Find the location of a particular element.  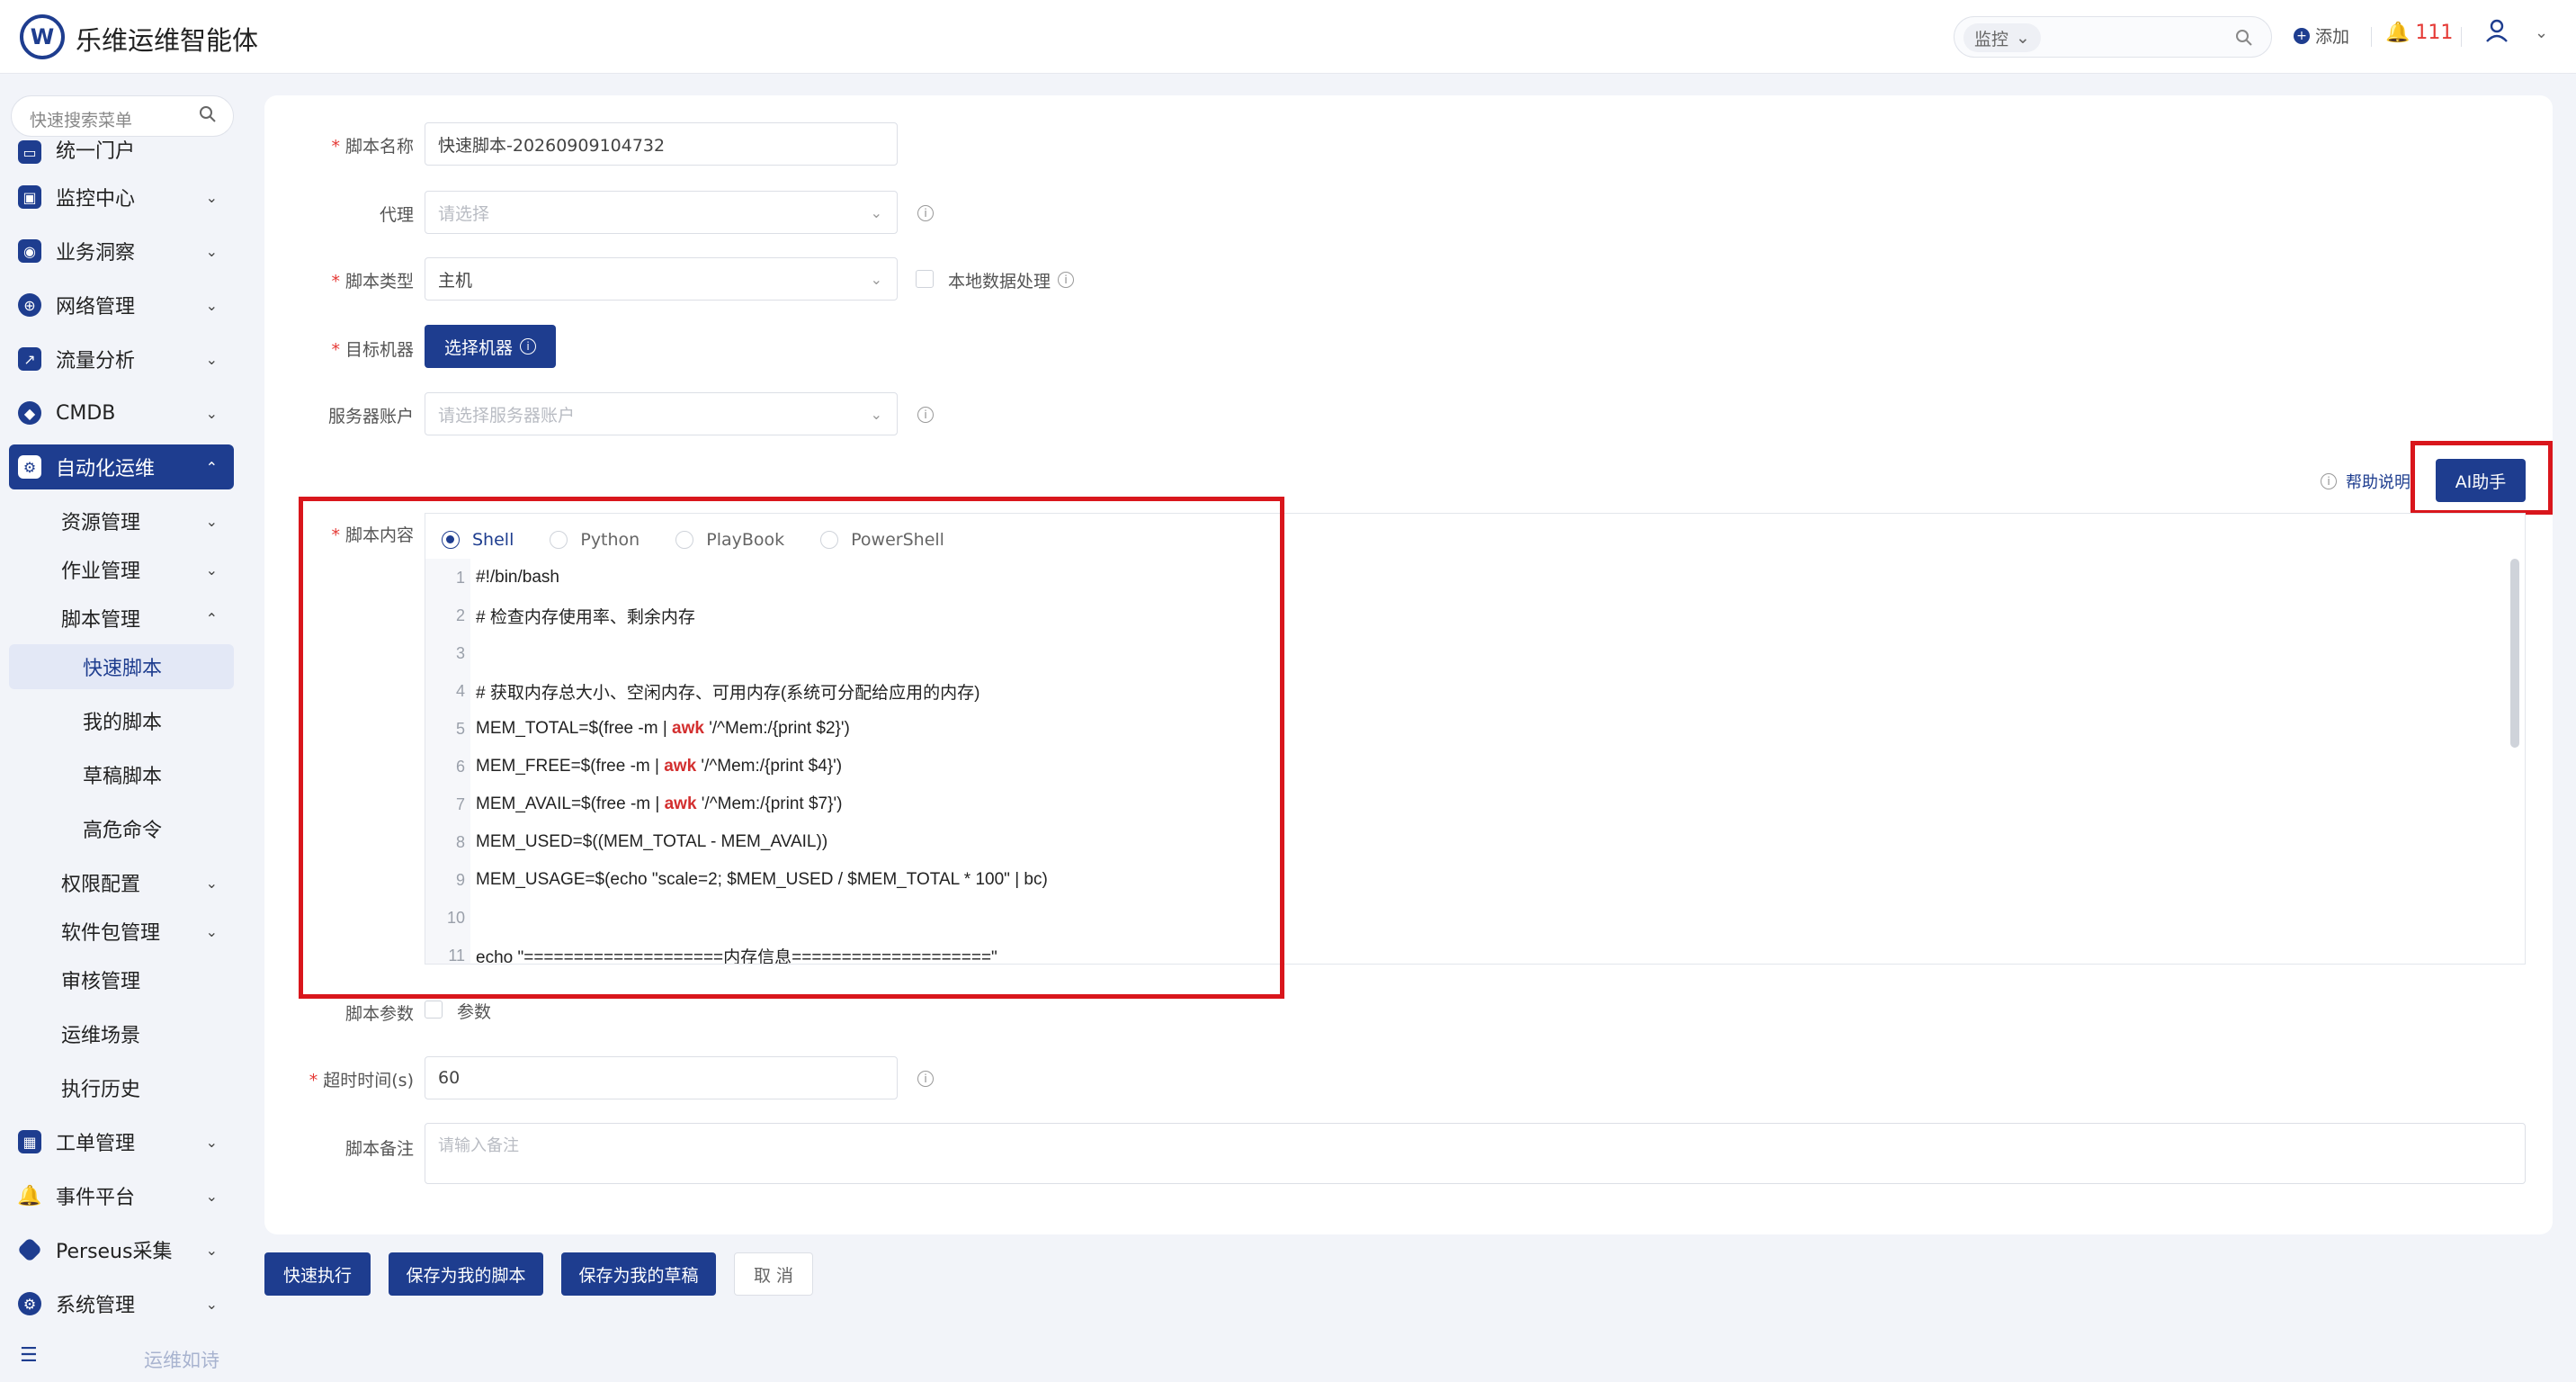

sidebar-item-ticket: ▦ 工单管理 ⌄ is located at coordinates (121, 1141).